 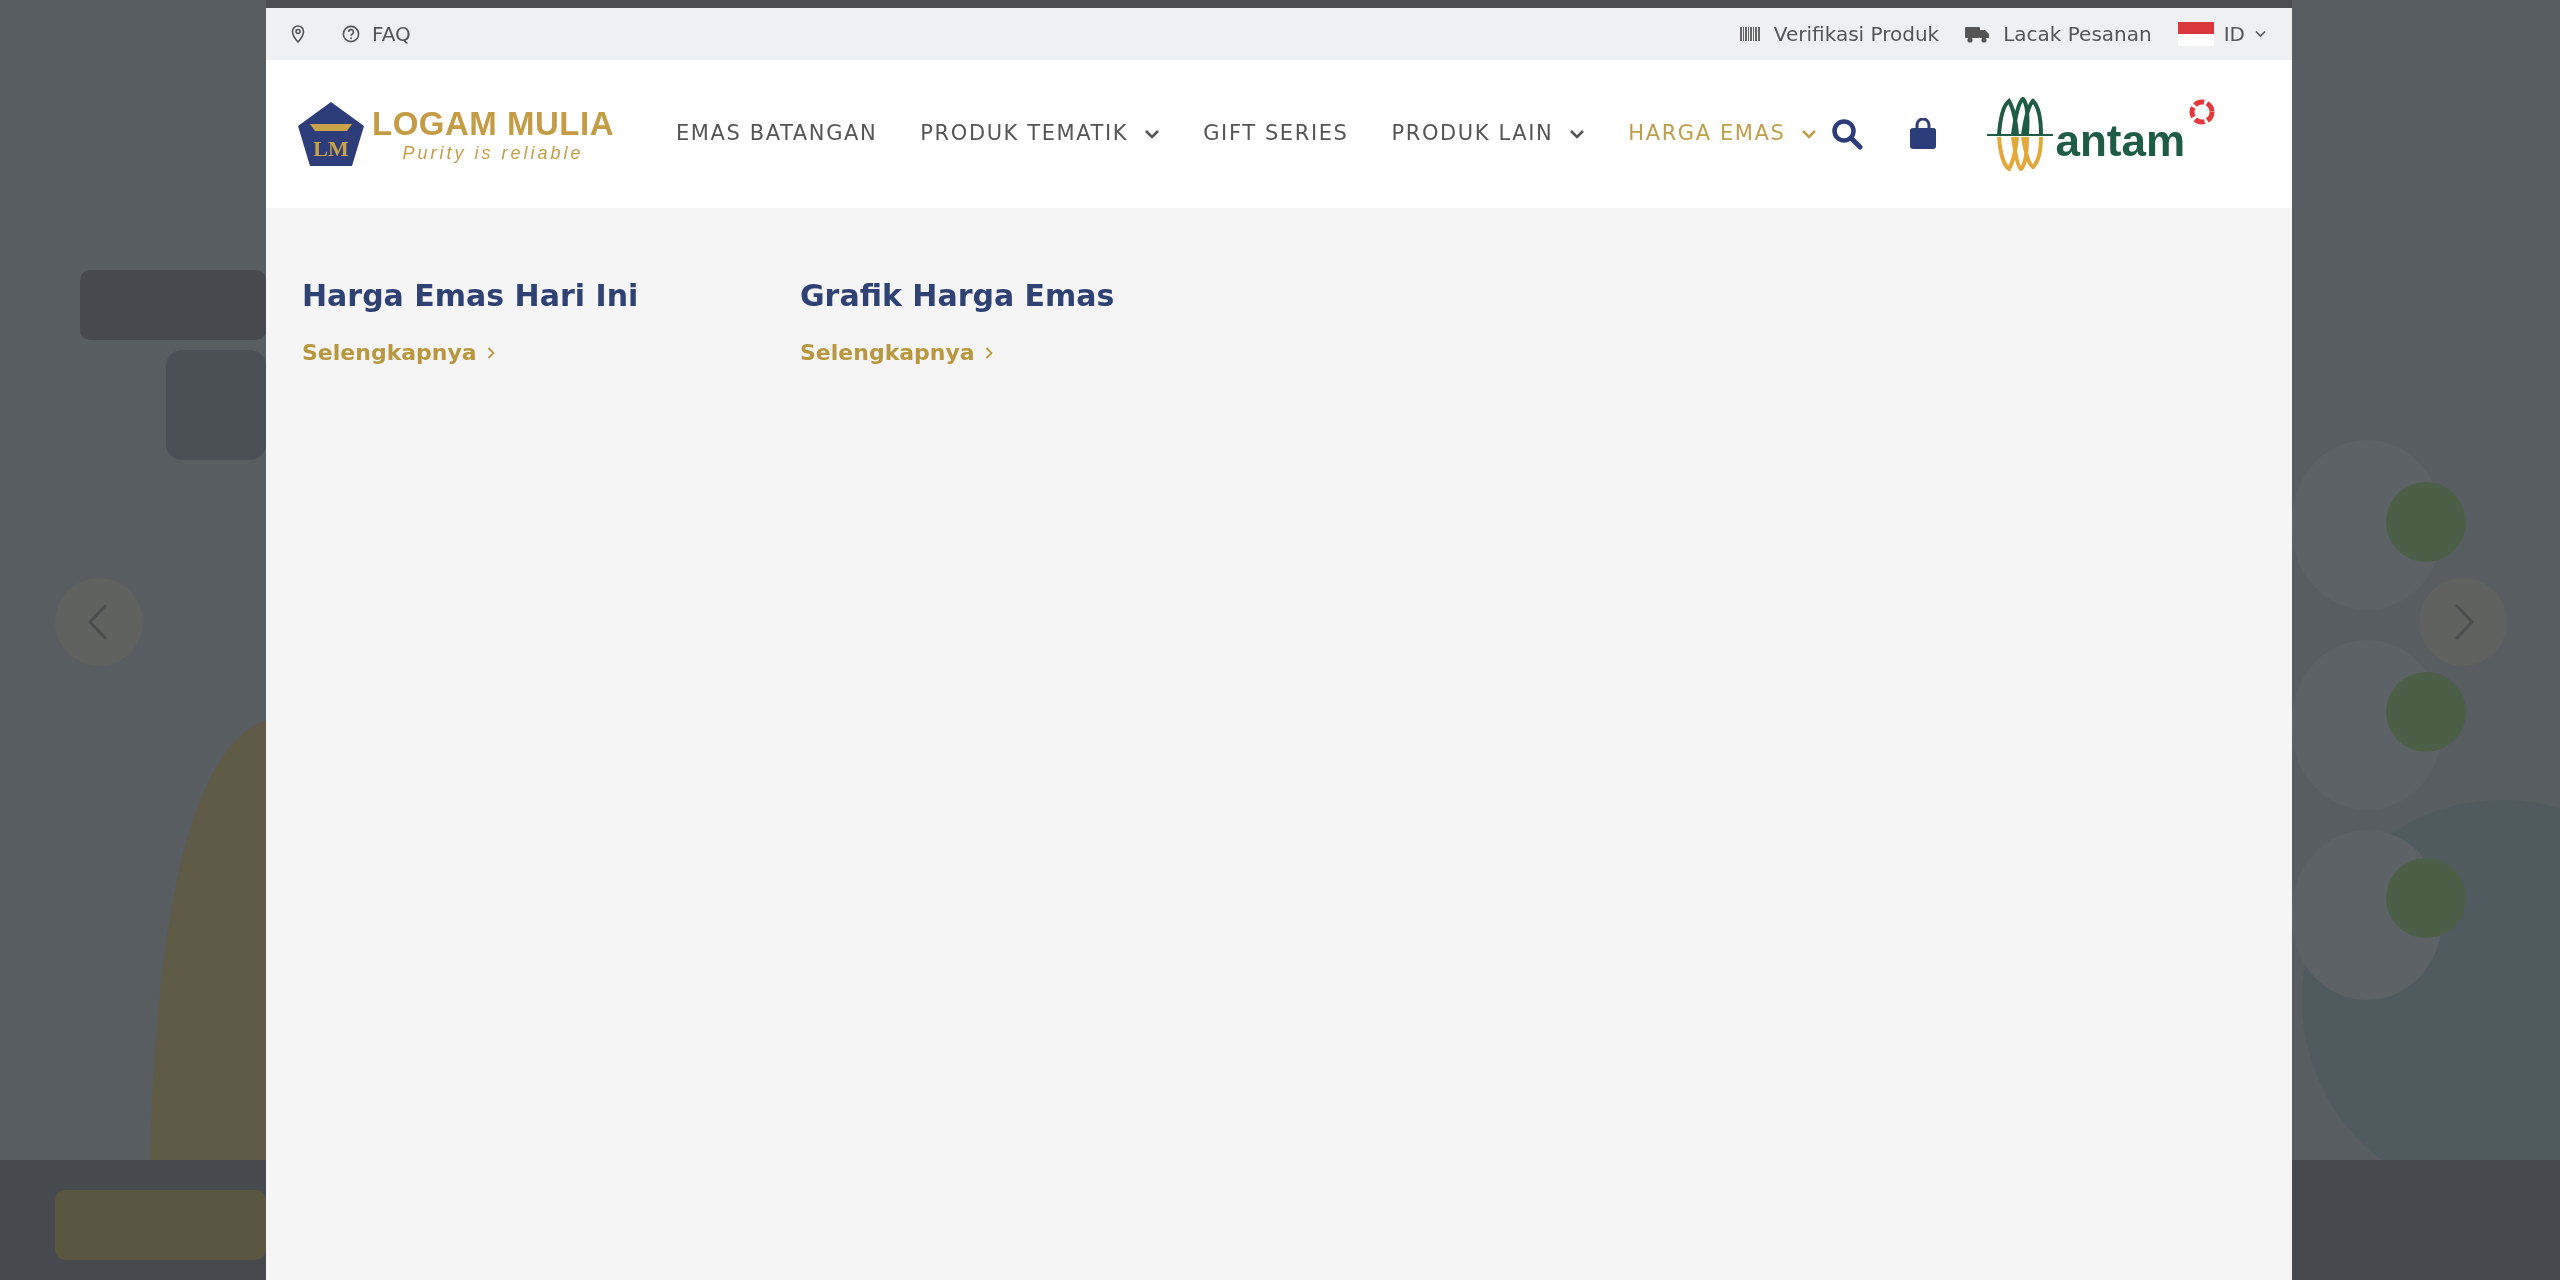 What do you see at coordinates (298, 34) in the screenshot?
I see `location-pin-icon` at bounding box center [298, 34].